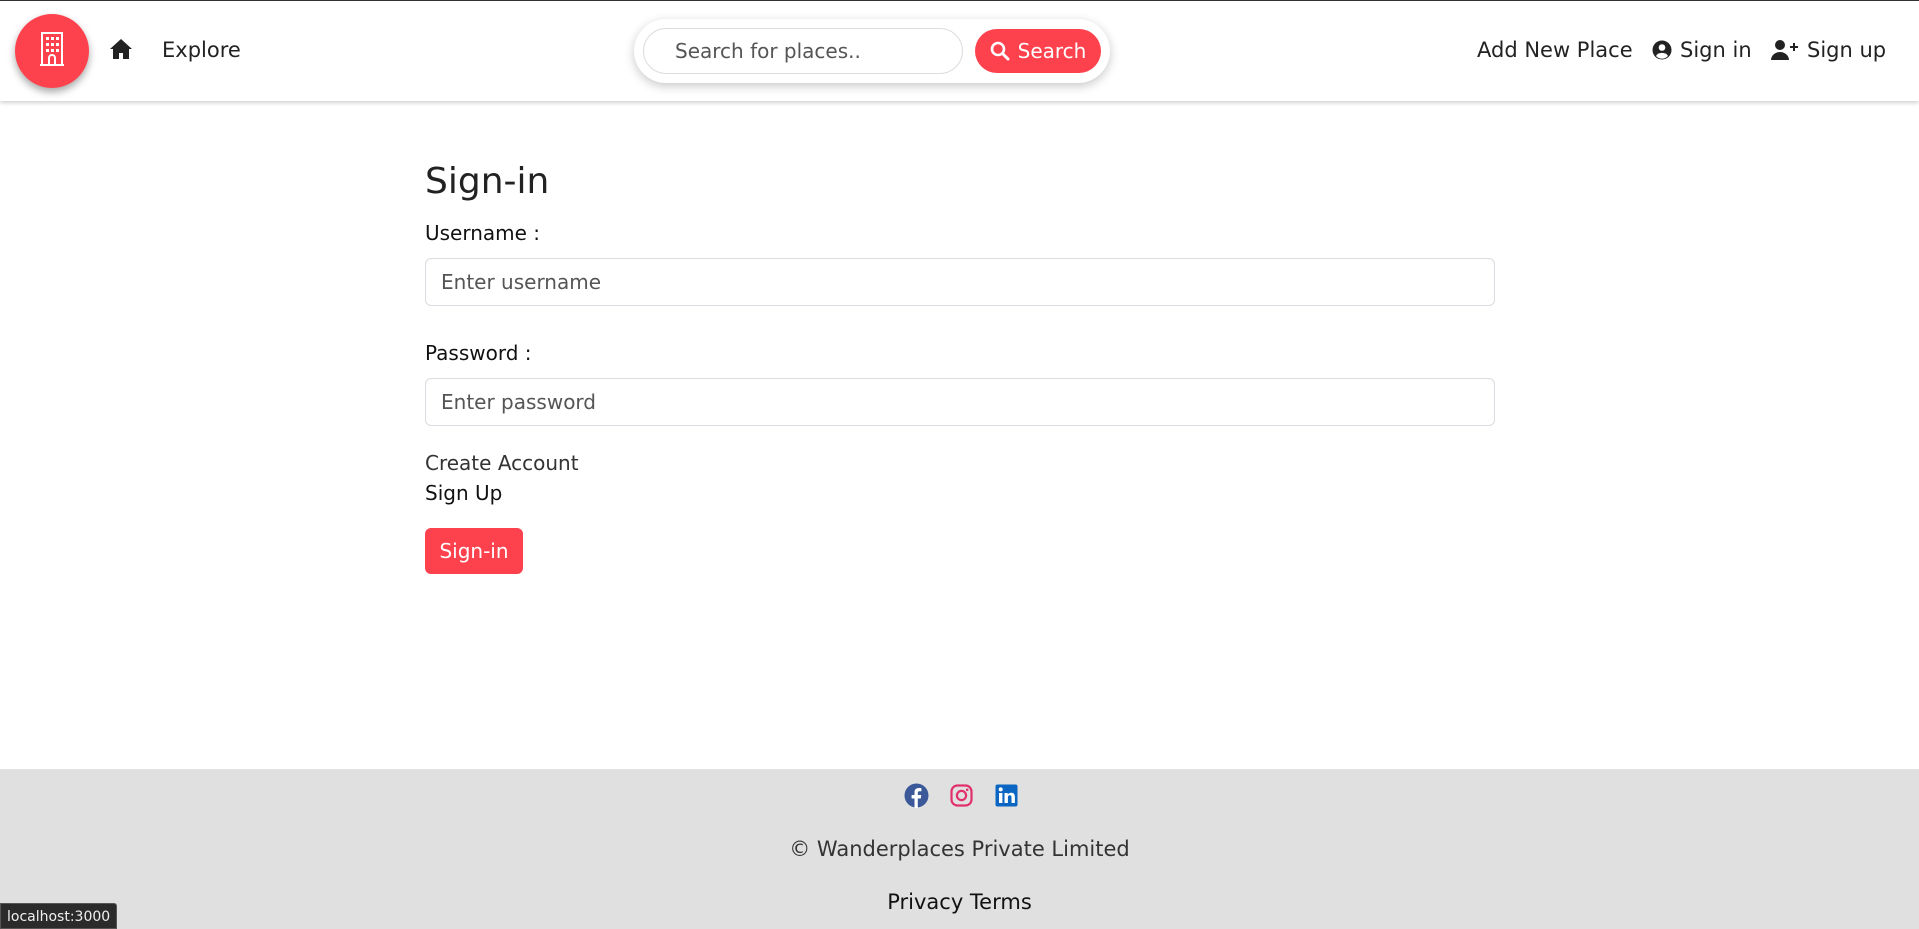  What do you see at coordinates (1052, 51) in the screenshot?
I see `search-button-label: Search` at bounding box center [1052, 51].